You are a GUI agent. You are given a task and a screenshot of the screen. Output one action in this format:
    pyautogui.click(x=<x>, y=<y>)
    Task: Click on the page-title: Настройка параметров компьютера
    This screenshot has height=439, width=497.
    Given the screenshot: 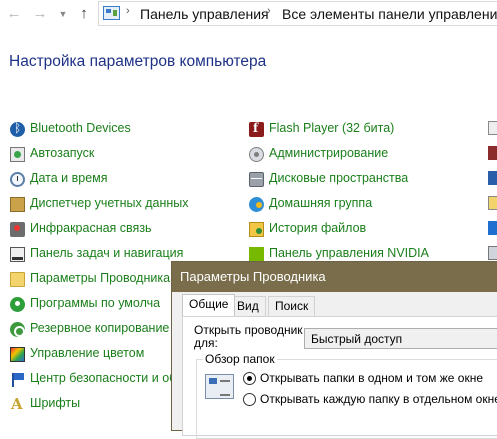 What is the action you would take?
    pyautogui.click(x=138, y=61)
    